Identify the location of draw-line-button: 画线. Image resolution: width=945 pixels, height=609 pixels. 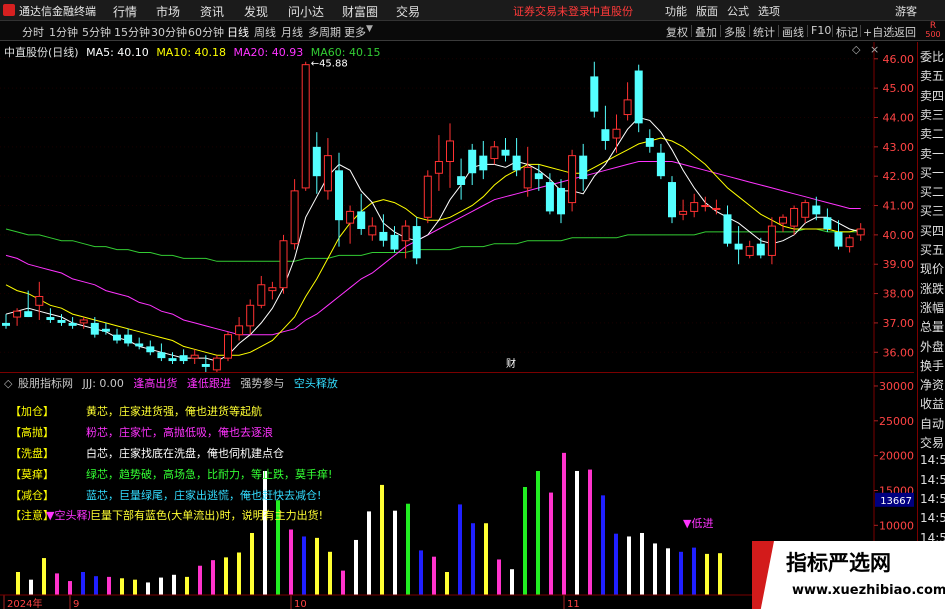
(793, 32).